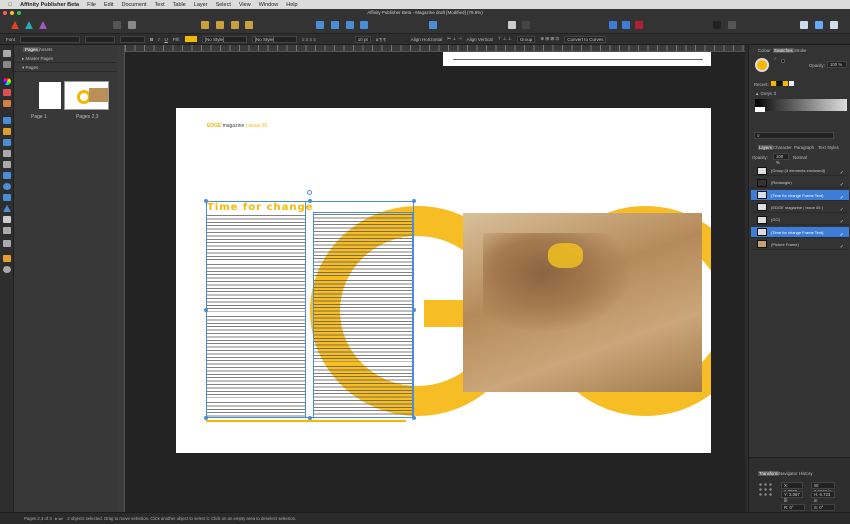 Image resolution: width=850 pixels, height=524 pixels. I want to click on rotate-handle, so click(309, 192).